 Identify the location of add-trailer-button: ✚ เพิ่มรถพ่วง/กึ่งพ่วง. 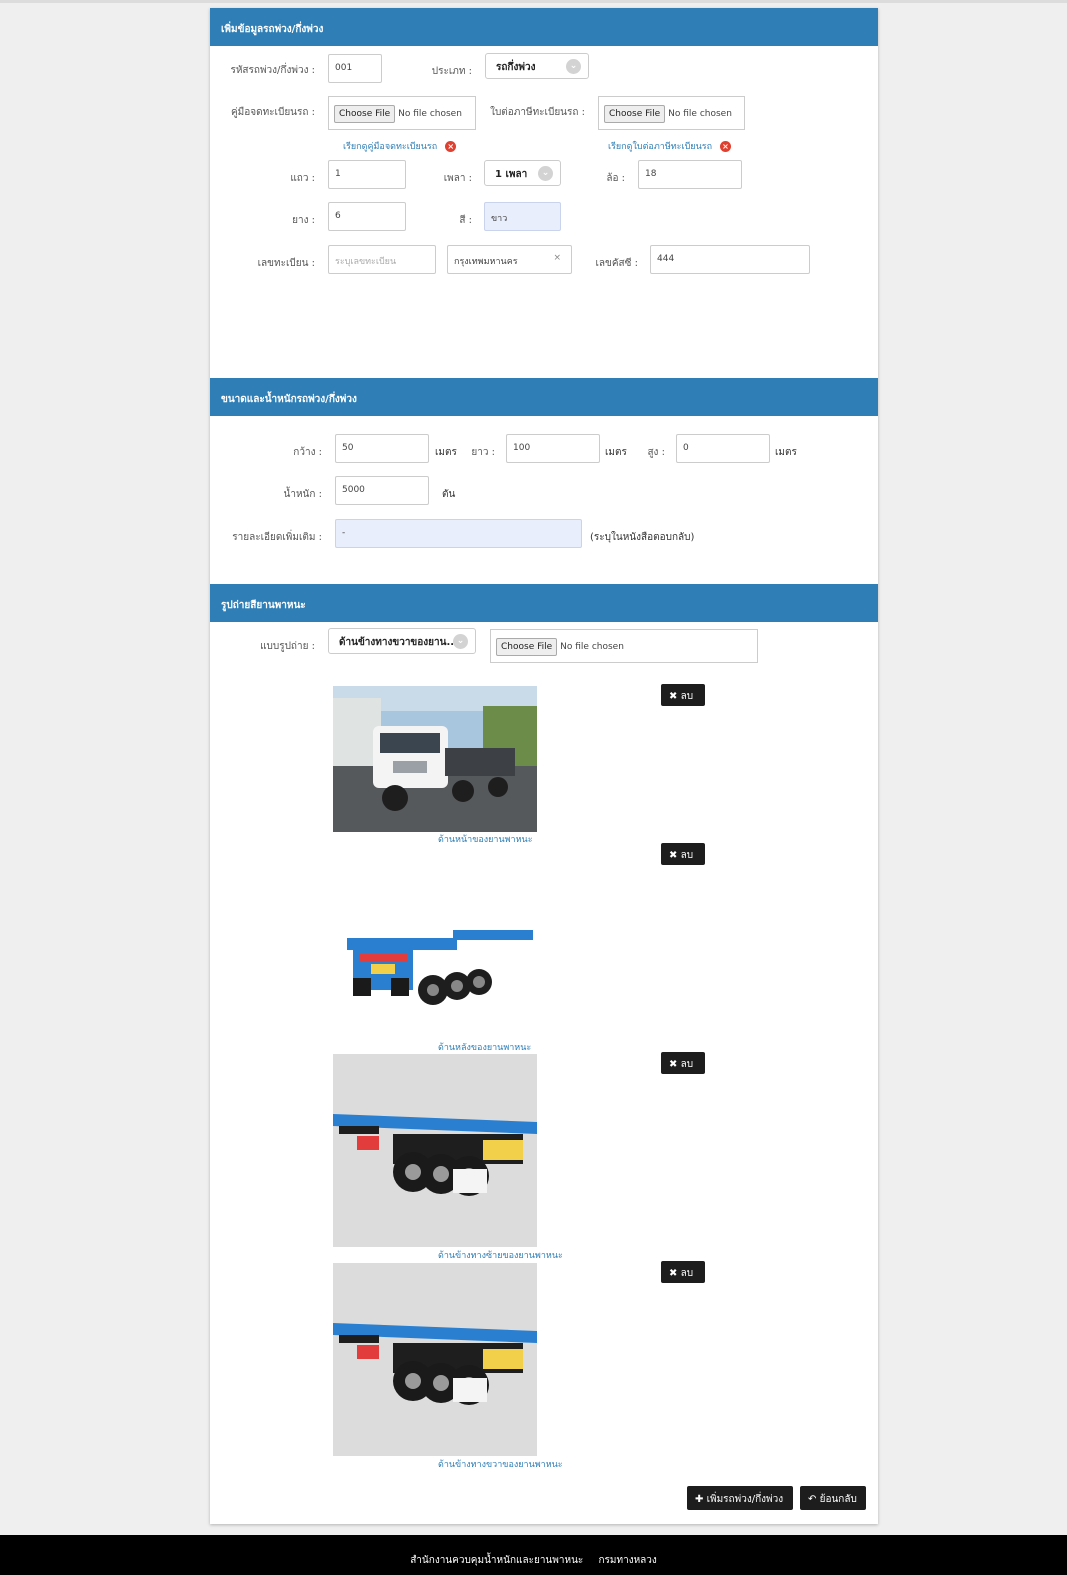
(740, 1498).